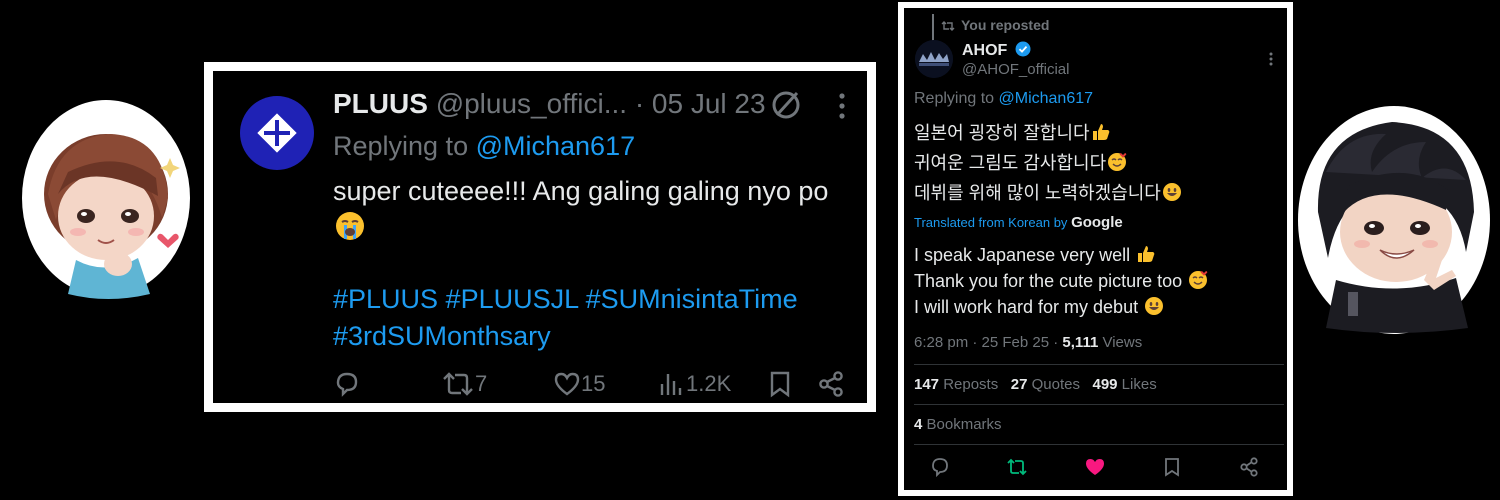  I want to click on likes-count: 499, so click(1105, 384).